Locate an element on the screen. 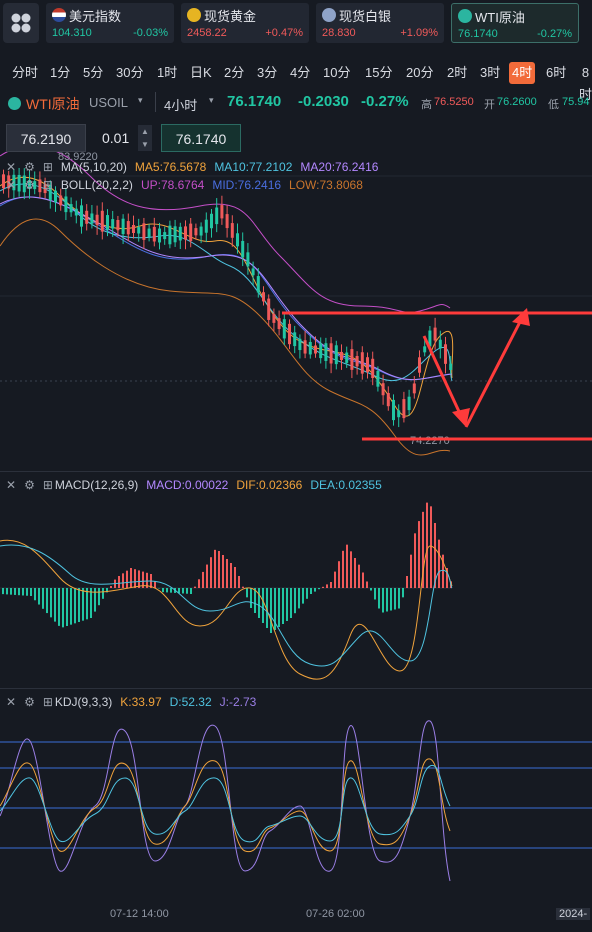 This screenshot has width=592, height=932. interval-tab: 2时 is located at coordinates (457, 73).